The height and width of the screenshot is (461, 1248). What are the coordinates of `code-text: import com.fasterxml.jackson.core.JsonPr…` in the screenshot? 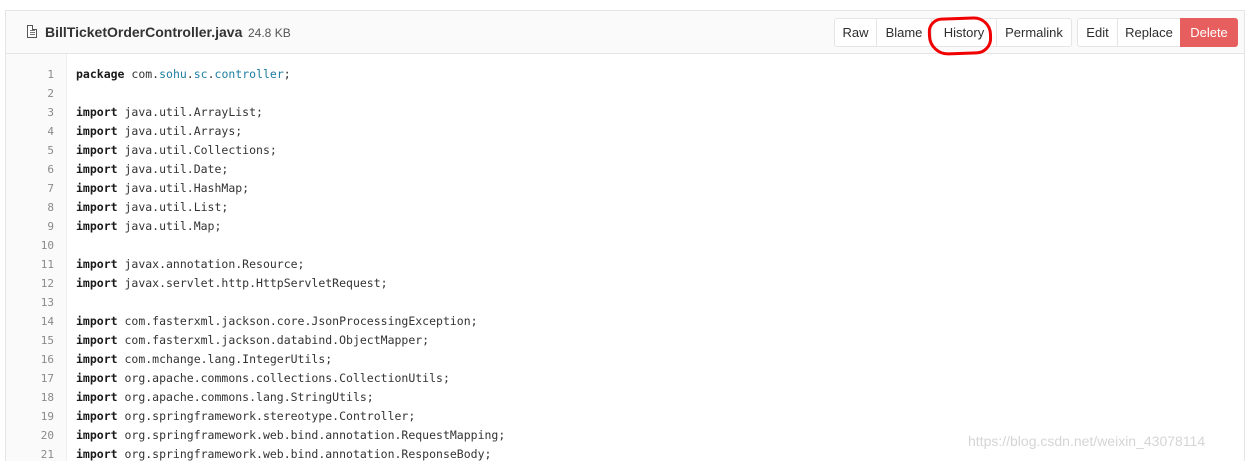 It's located at (277, 321).